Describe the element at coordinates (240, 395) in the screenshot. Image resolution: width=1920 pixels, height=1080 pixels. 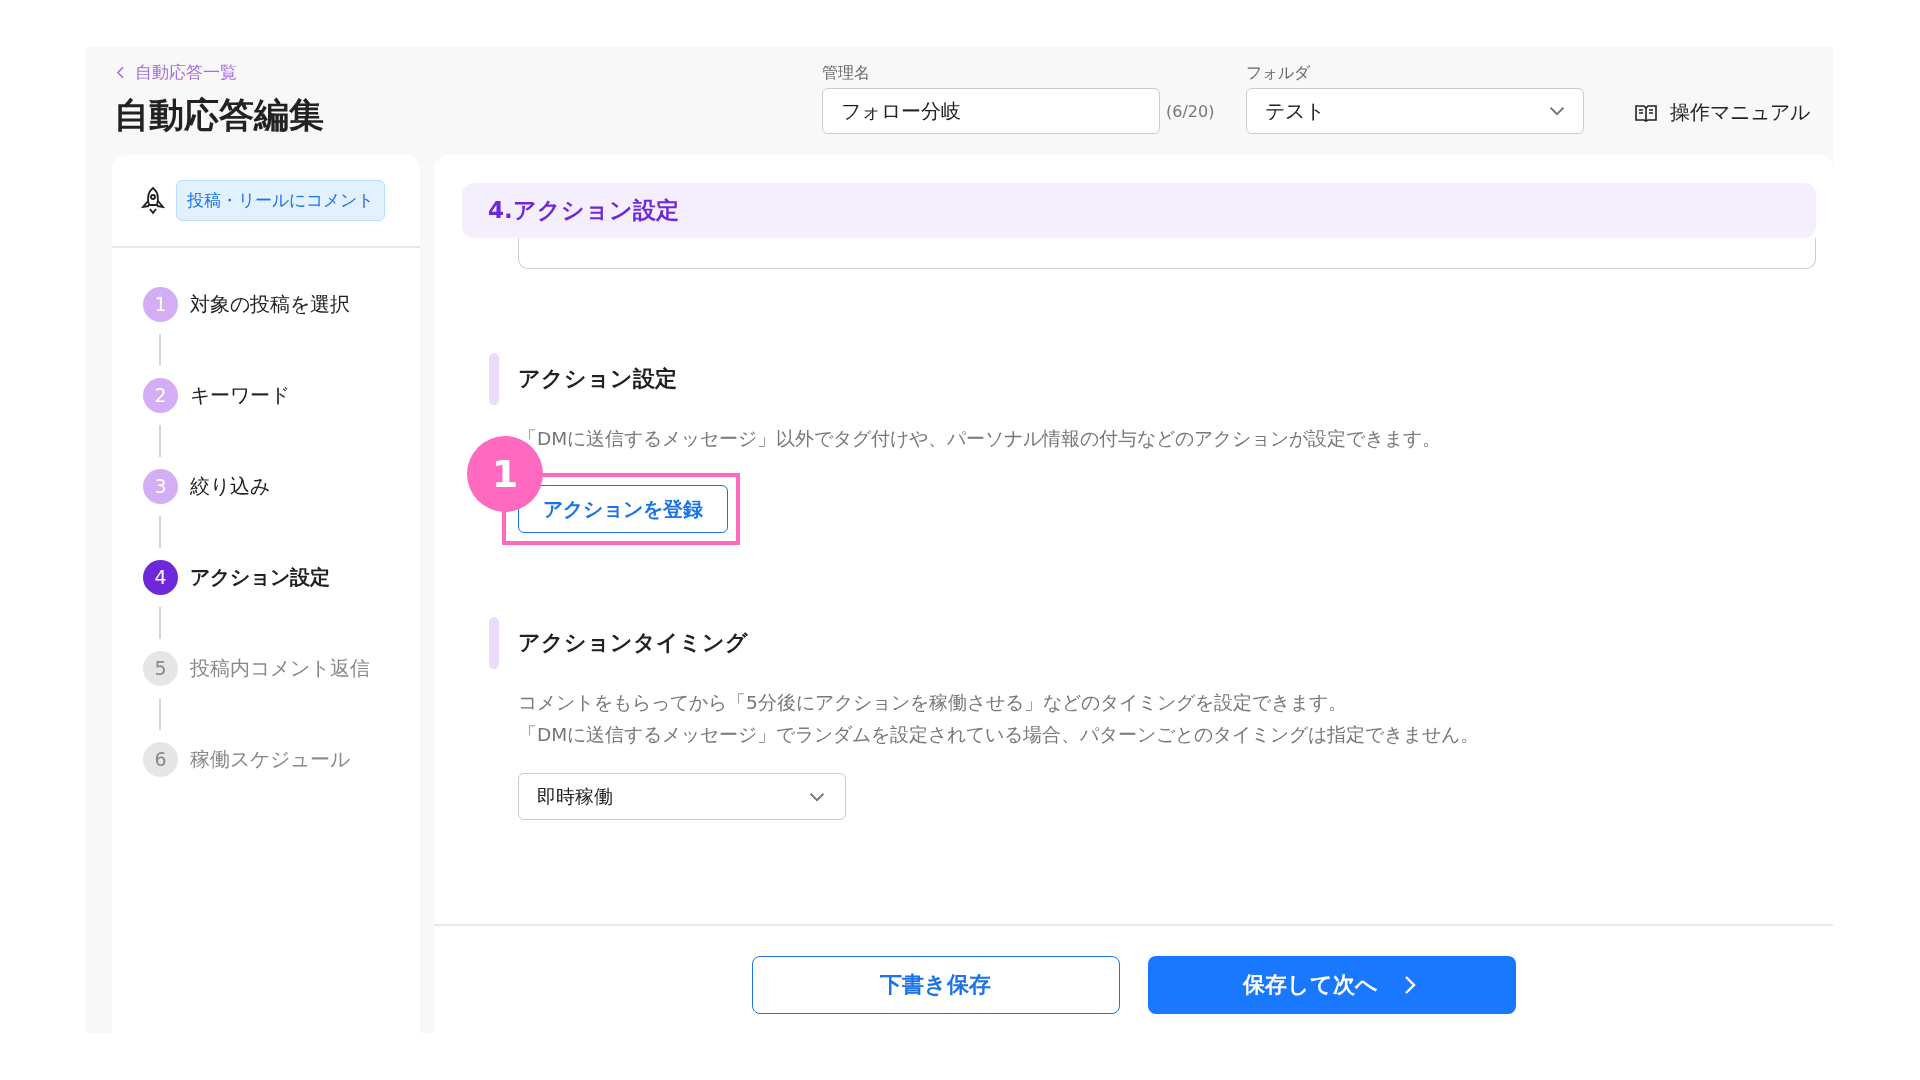
I see `step-label: キーワード` at that location.